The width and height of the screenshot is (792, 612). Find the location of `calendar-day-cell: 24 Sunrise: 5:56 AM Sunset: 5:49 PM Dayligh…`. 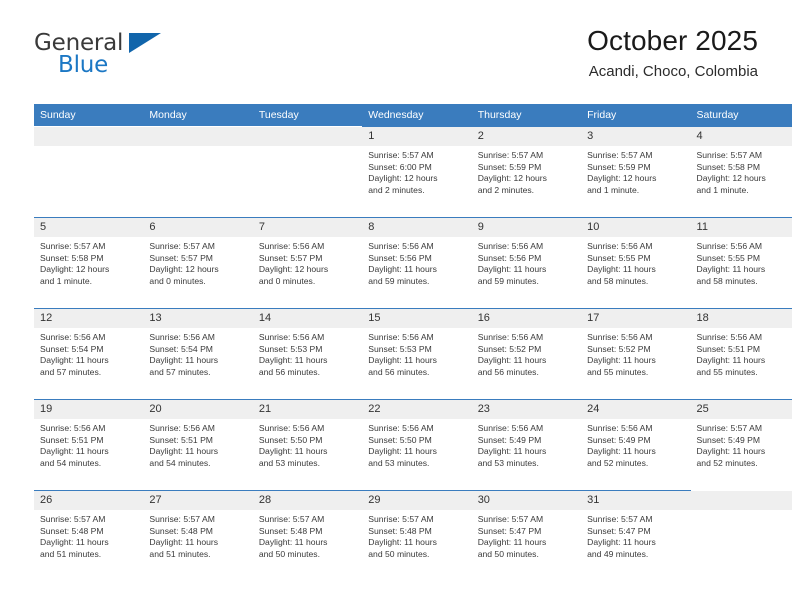

calendar-day-cell: 24 Sunrise: 5:56 AM Sunset: 5:49 PM Dayligh… is located at coordinates (636, 445).